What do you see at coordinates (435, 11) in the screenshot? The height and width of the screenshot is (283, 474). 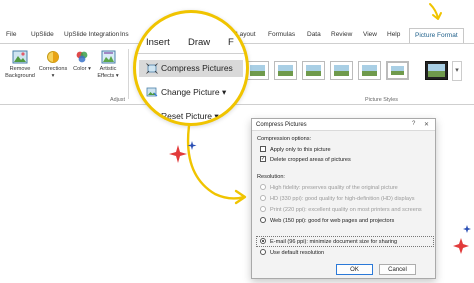 I see `pointer-arrow-icon` at bounding box center [435, 11].